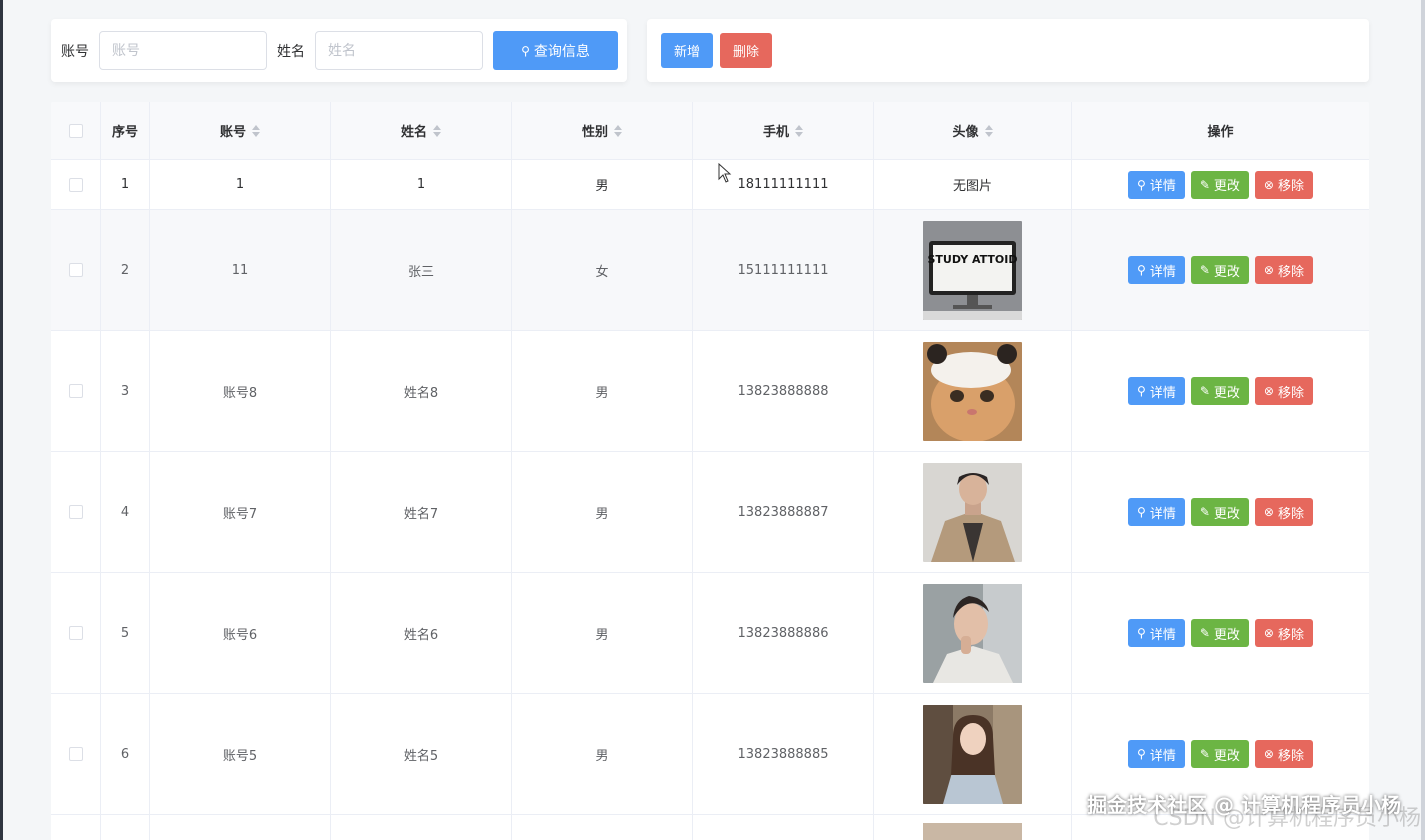 This screenshot has width=1425, height=840. I want to click on cell-name: 姓名6, so click(421, 633).